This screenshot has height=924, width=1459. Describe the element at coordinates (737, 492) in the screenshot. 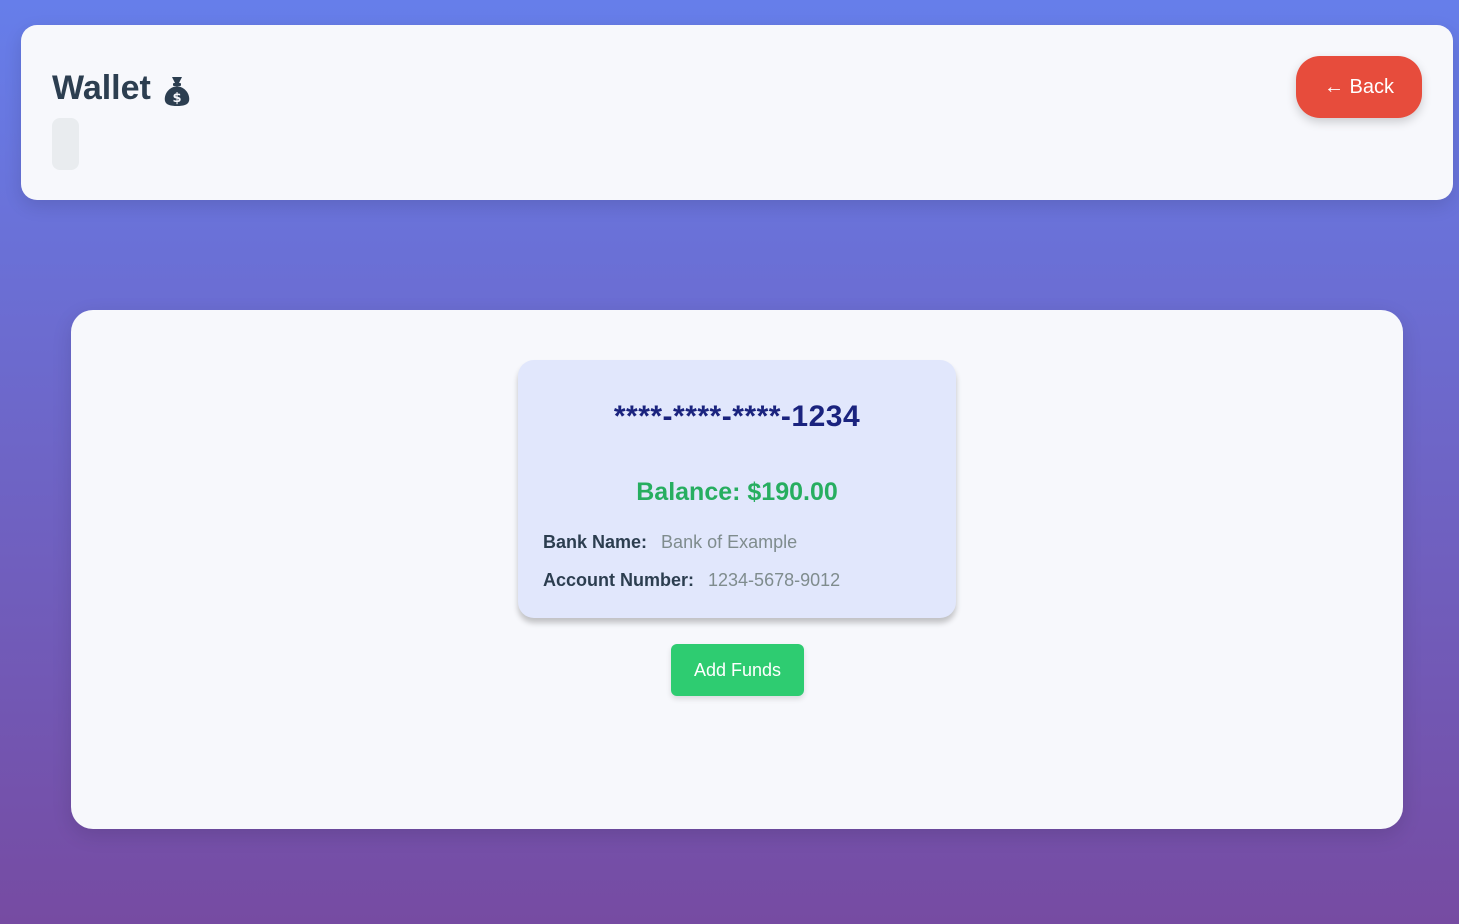

I see `card-balance: Balance: $190.00` at that location.